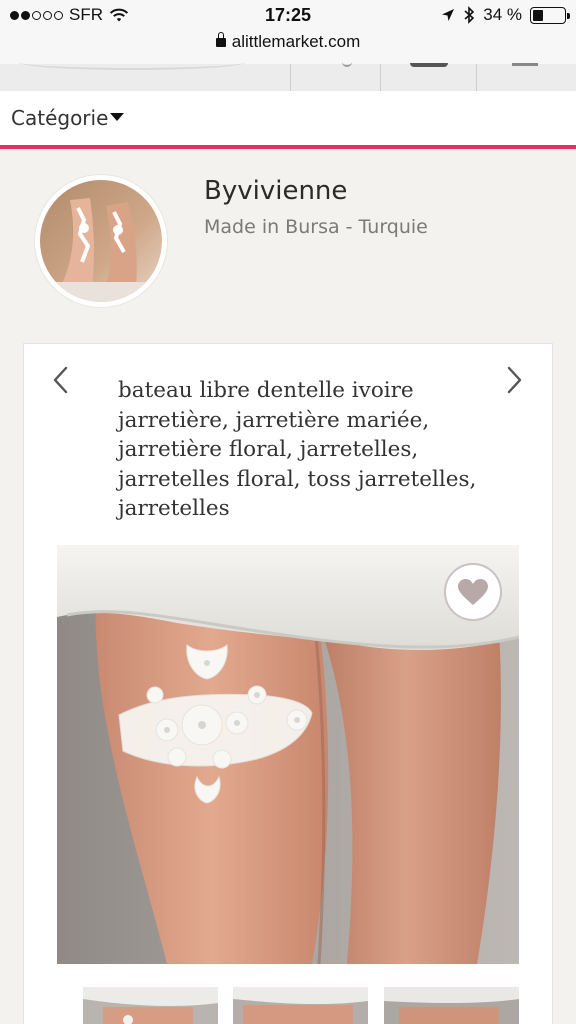 Image resolution: width=576 pixels, height=1024 pixels. Describe the element at coordinates (220, 39) in the screenshot. I see `lock-icon` at that location.